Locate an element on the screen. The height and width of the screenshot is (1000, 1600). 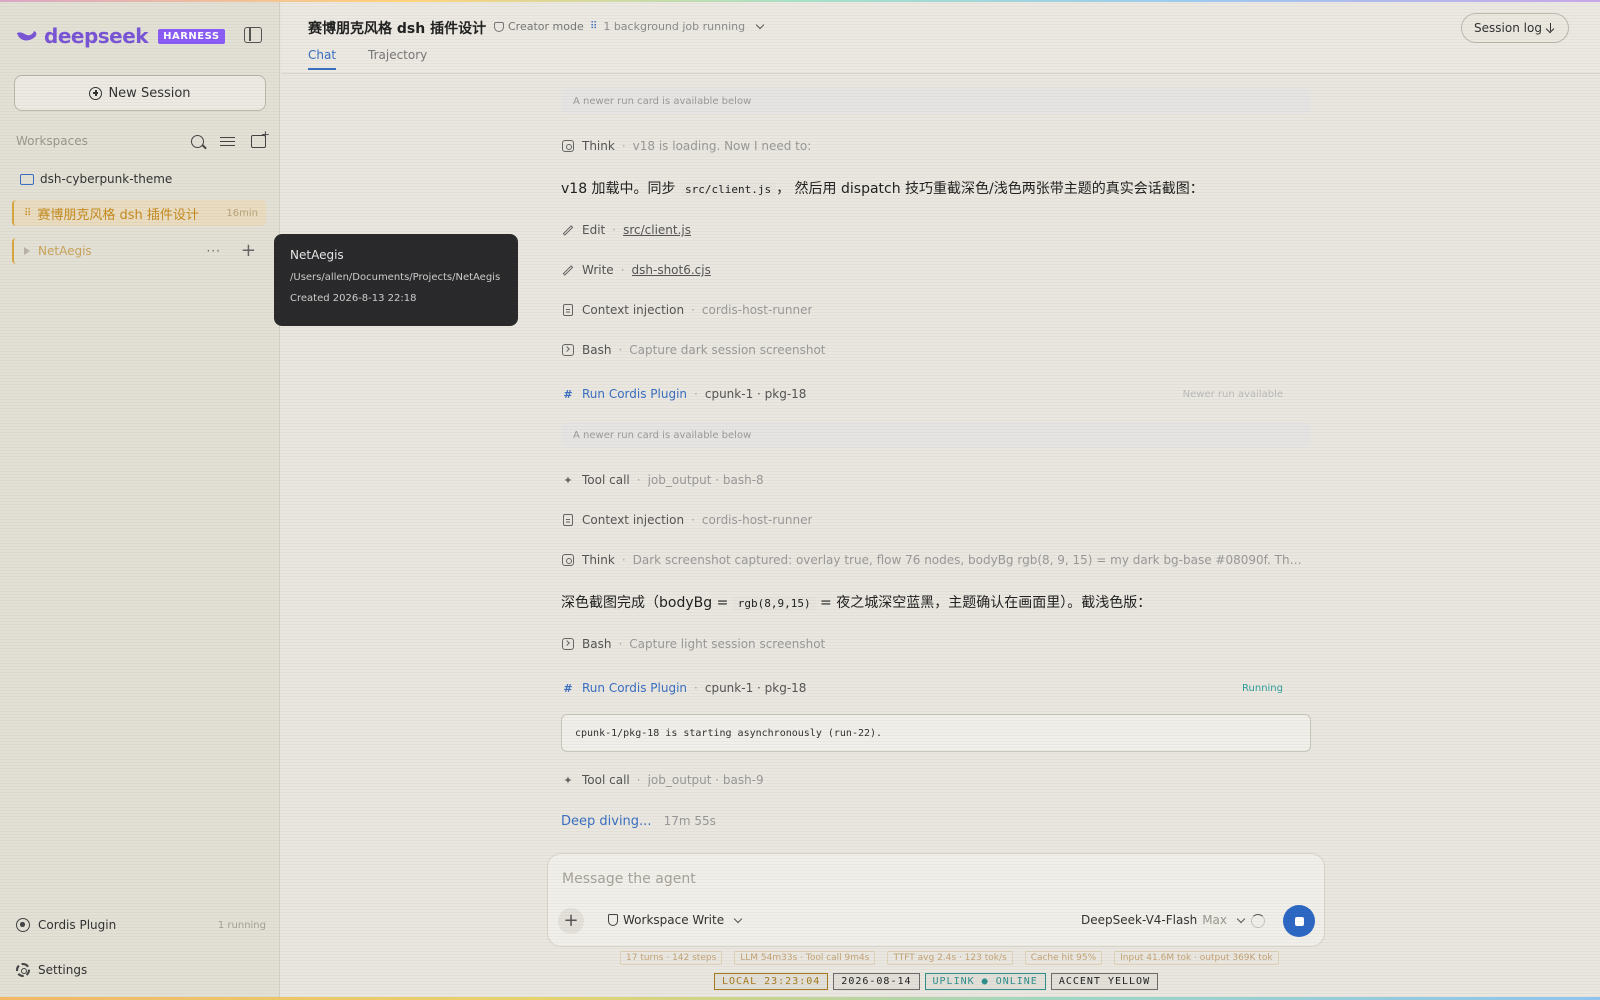
creator-mode: Creator mode is located at coordinates (539, 26).